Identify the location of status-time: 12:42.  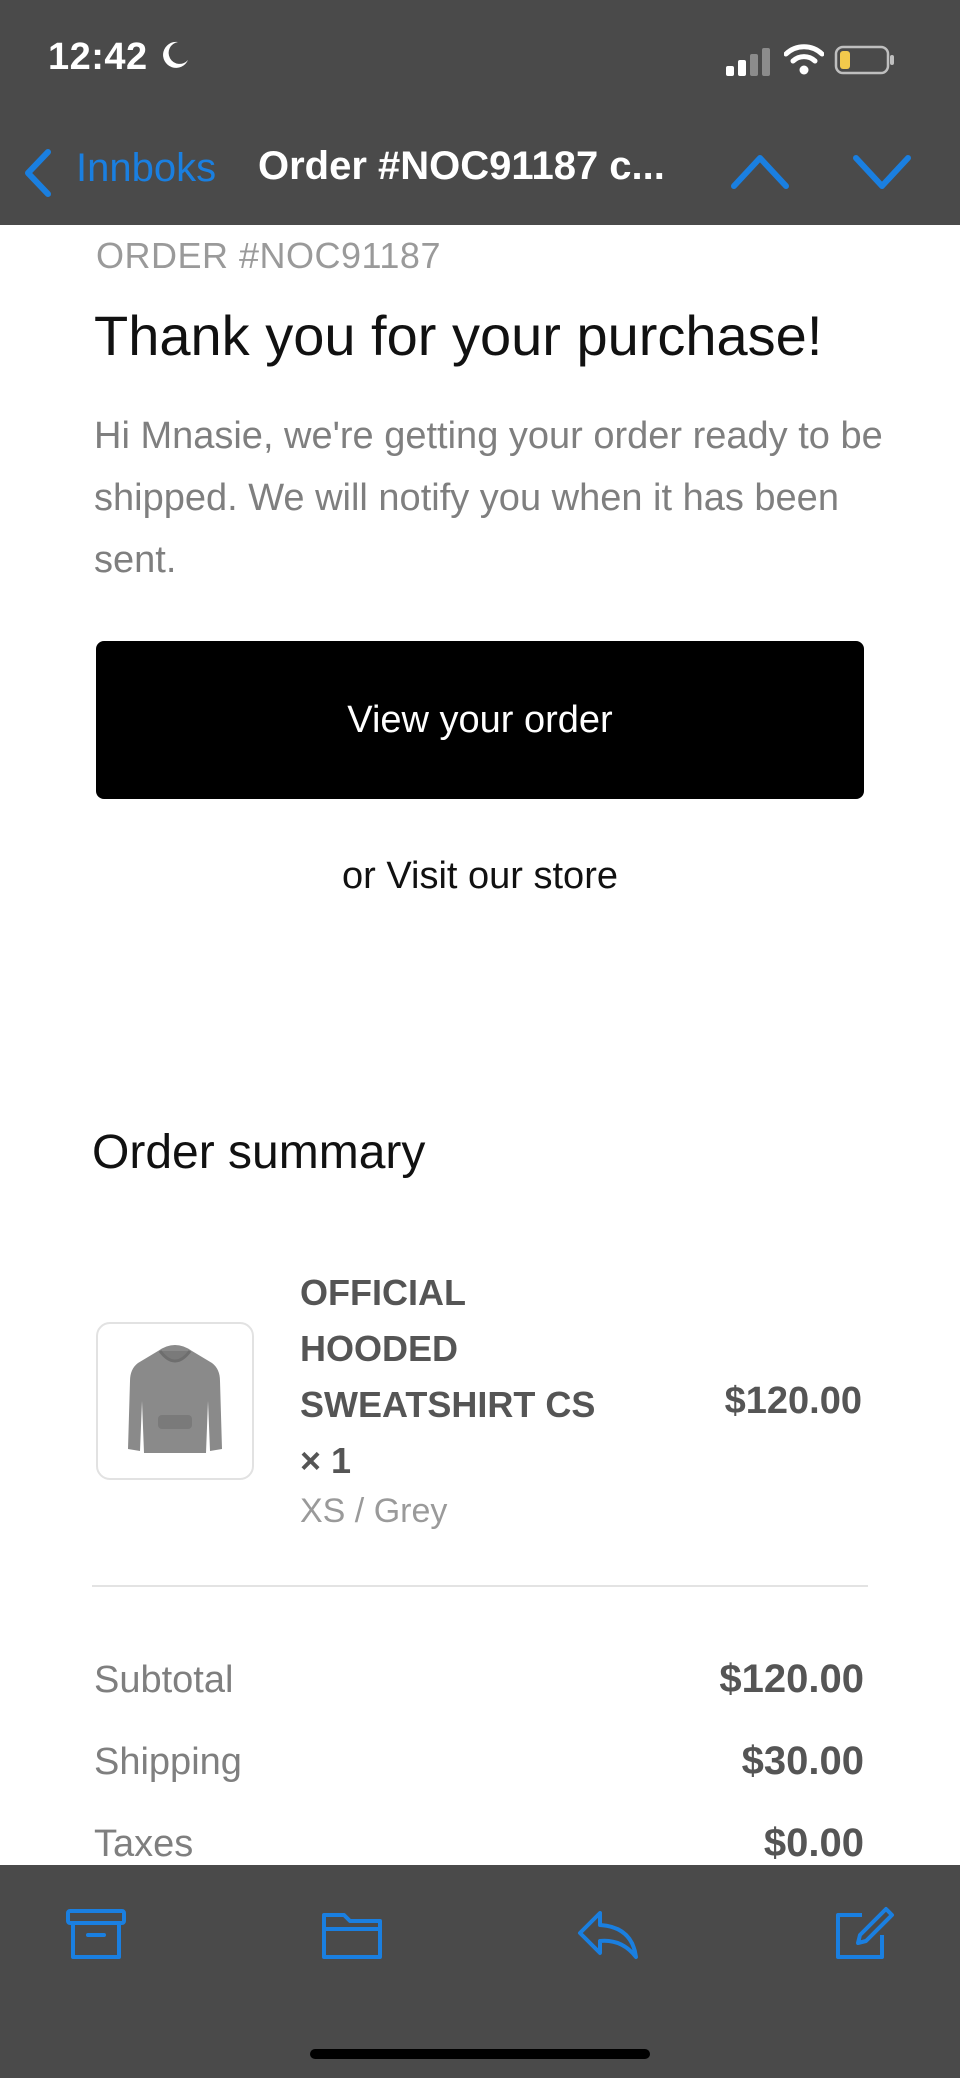
(98, 57).